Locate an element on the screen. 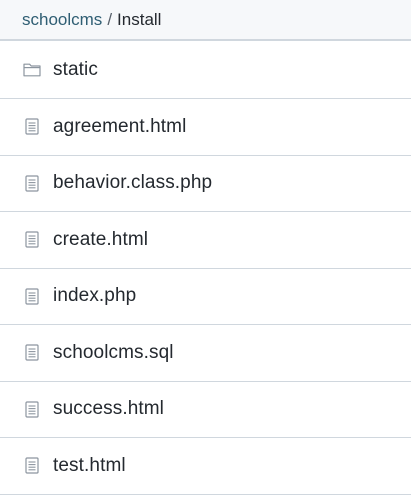 Image resolution: width=411 pixels, height=496 pixels. file-name: create.html is located at coordinates (101, 239).